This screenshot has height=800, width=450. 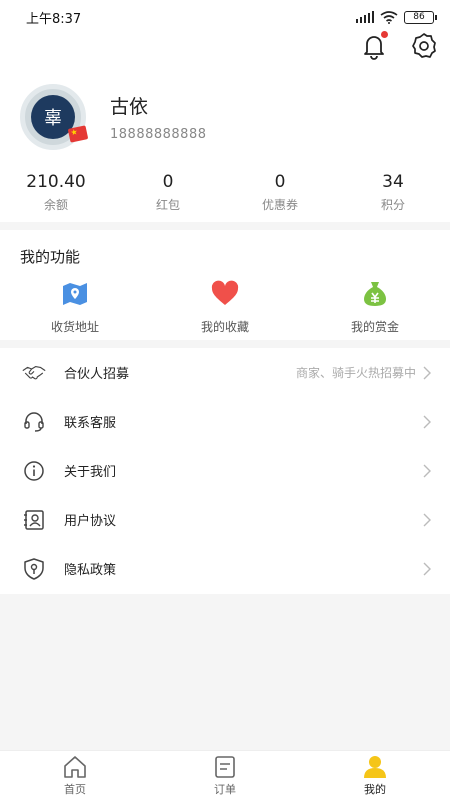 What do you see at coordinates (34, 471) in the screenshot?
I see `info-icon` at bounding box center [34, 471].